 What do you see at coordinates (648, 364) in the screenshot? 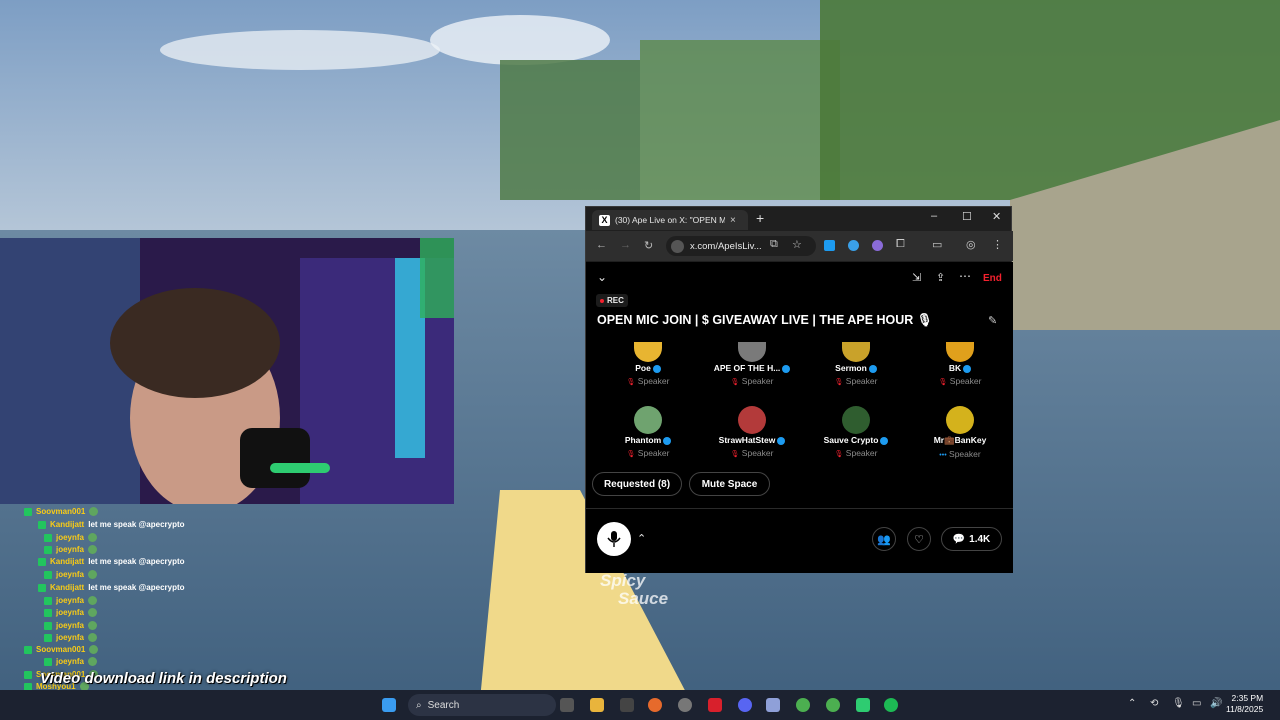
I see `speaker-card: Poe 🎙 Speaker` at bounding box center [648, 364].